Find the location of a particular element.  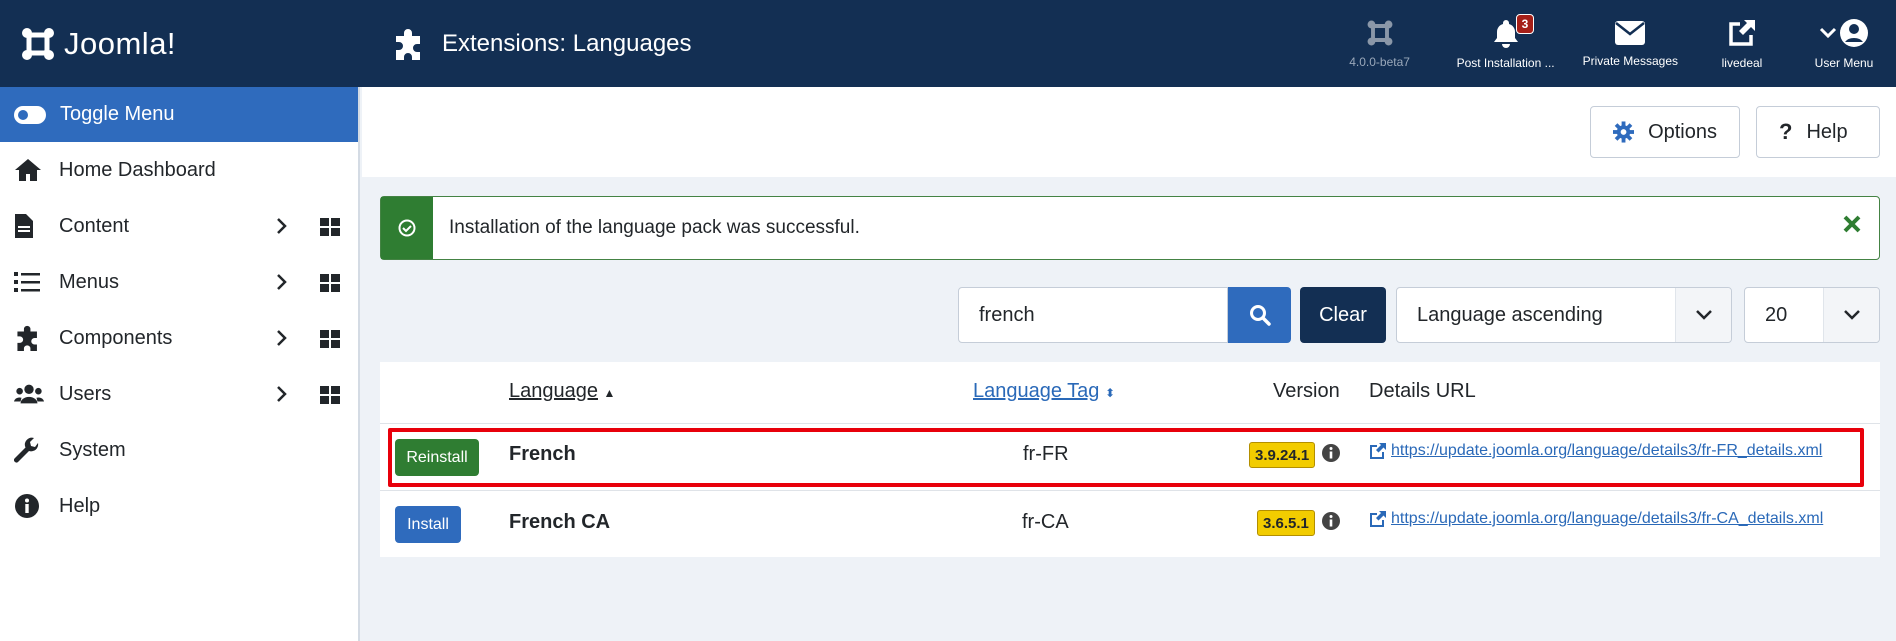

gear-icon is located at coordinates (1624, 132).